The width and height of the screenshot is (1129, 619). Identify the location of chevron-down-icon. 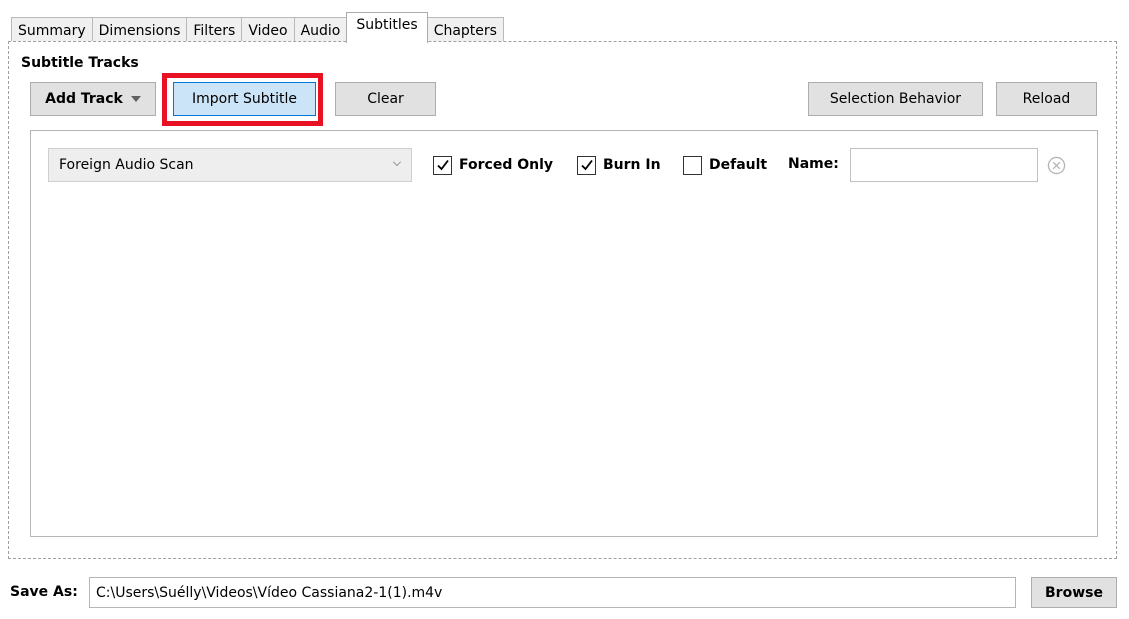
(397, 162).